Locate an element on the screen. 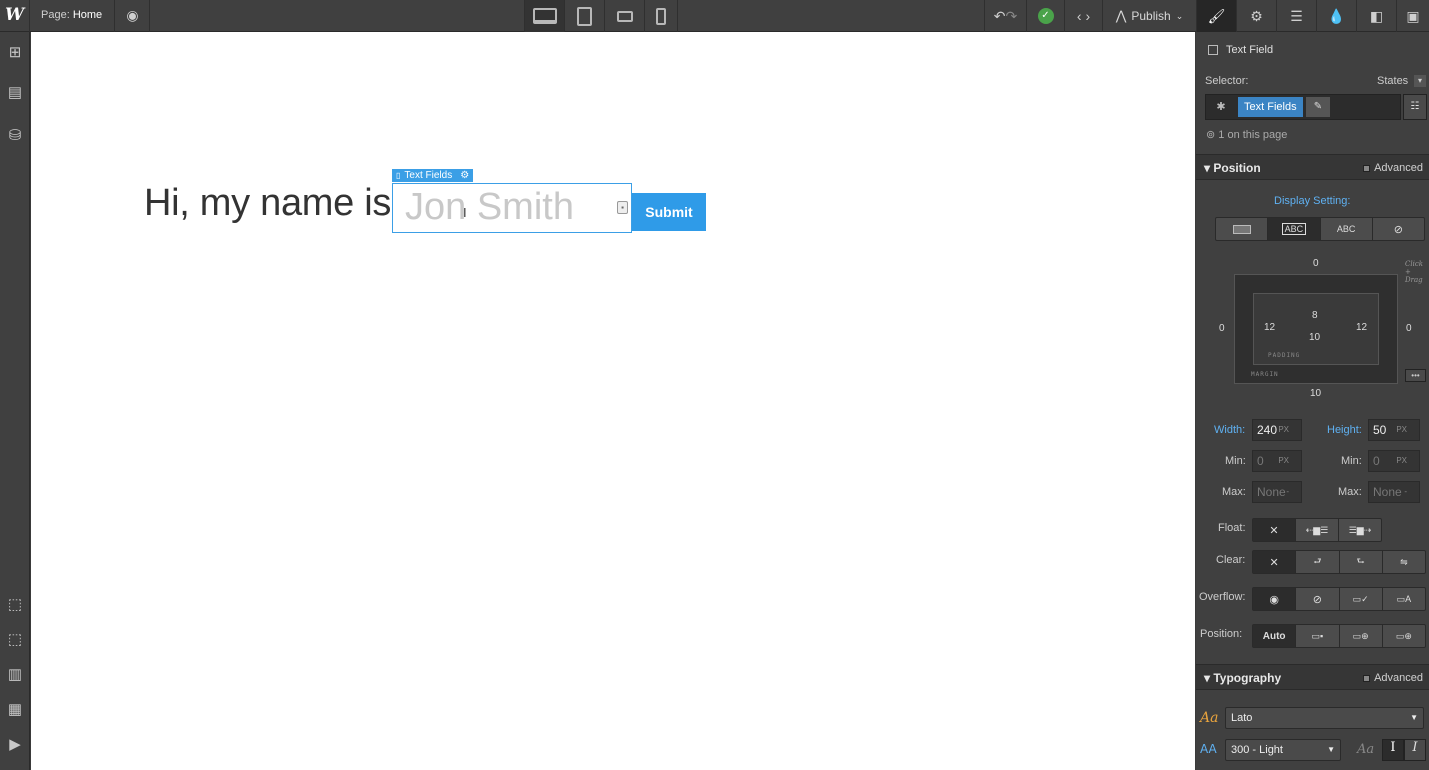 This screenshot has width=1429, height=770. on-page-count: ⊚ 1 on this page is located at coordinates (1246, 134).